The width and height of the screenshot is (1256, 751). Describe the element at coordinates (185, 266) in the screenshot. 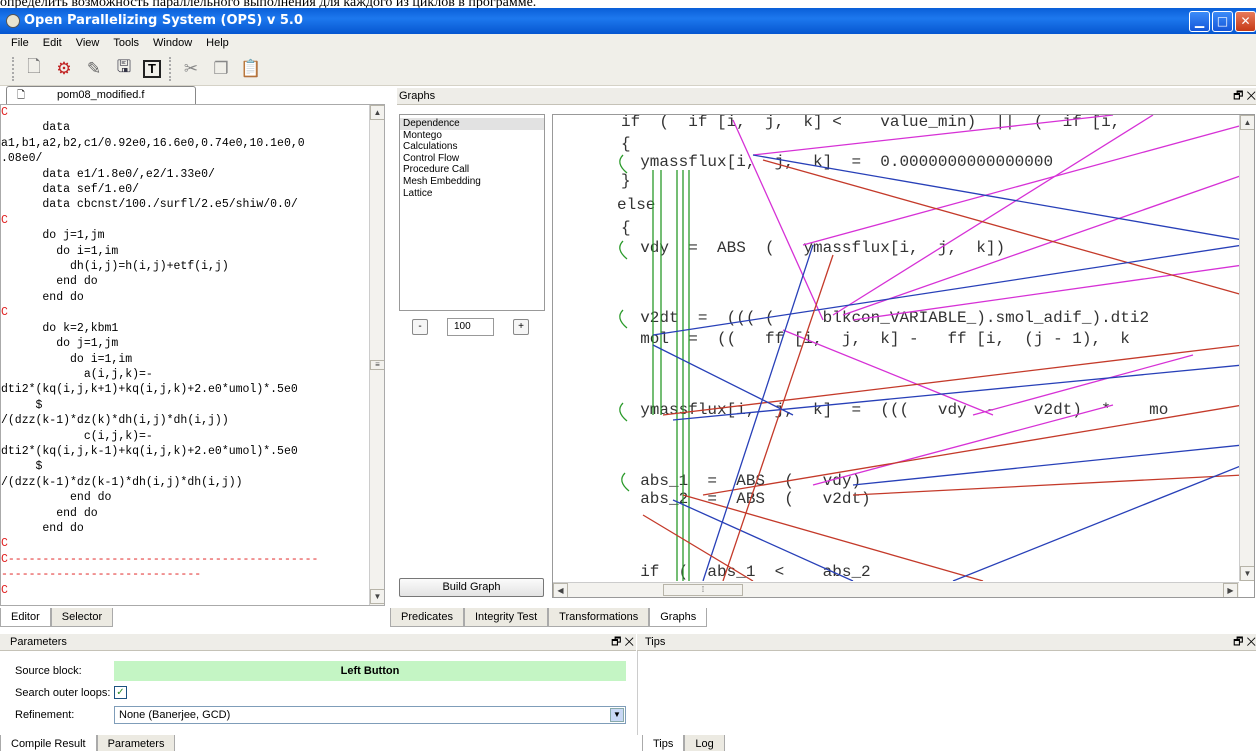

I see `code-line: dh(i,j)=h(i,j)+etf(i,j)` at that location.